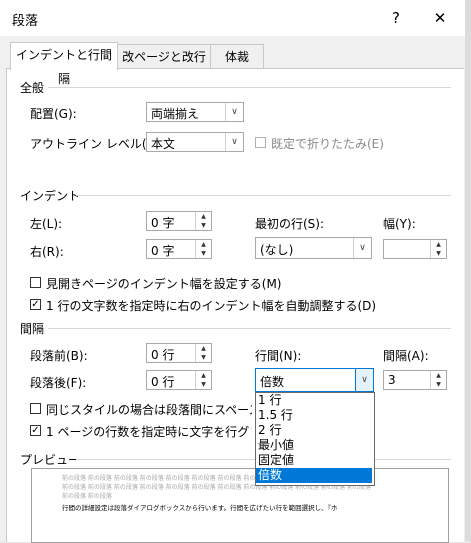 The image size is (471, 543). Describe the element at coordinates (87, 496) in the screenshot. I see `preview-line: 前の段落 前の段落` at that location.